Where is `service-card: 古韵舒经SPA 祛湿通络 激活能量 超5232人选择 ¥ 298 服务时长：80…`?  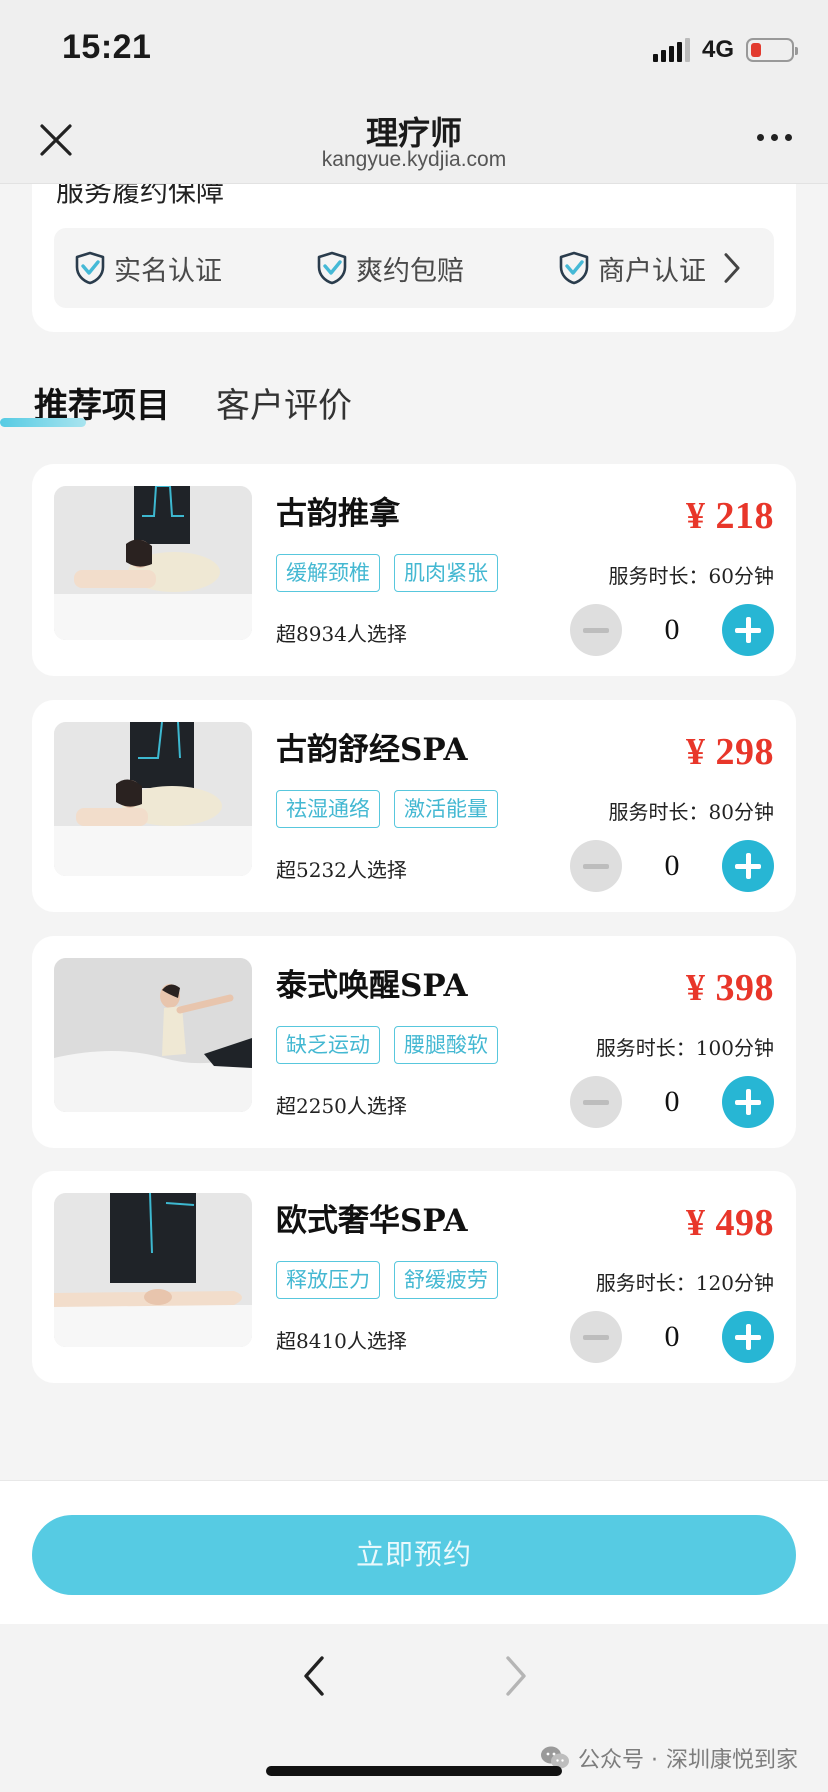 service-card: 古韵舒经SPA 祛湿通络 激活能量 超5232人选择 ¥ 298 服务时长：80… is located at coordinates (414, 806).